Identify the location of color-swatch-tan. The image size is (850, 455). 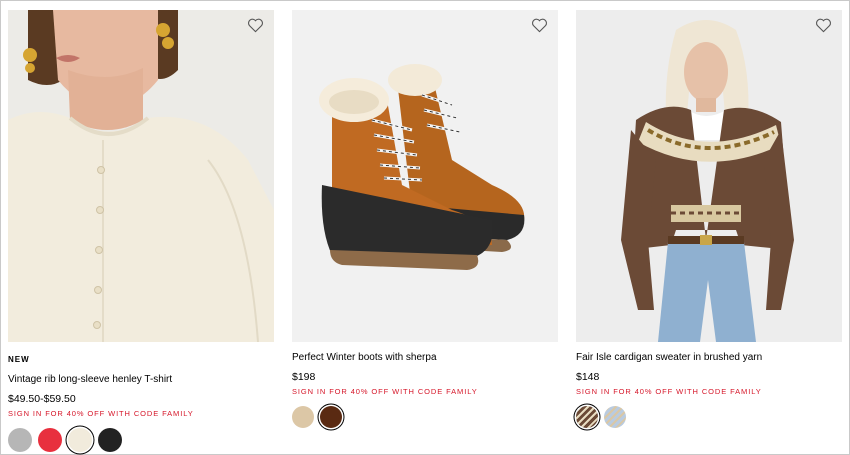
(303, 417).